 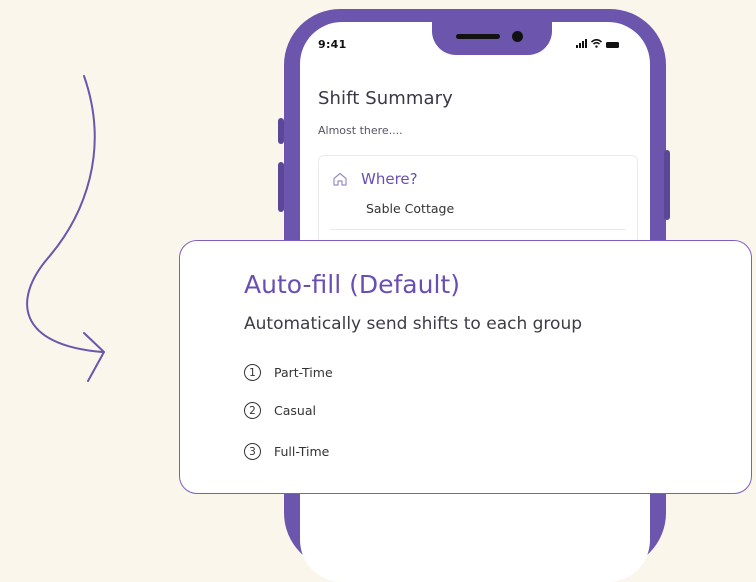 What do you see at coordinates (410, 208) in the screenshot?
I see `where-value: Sable Cottage` at bounding box center [410, 208].